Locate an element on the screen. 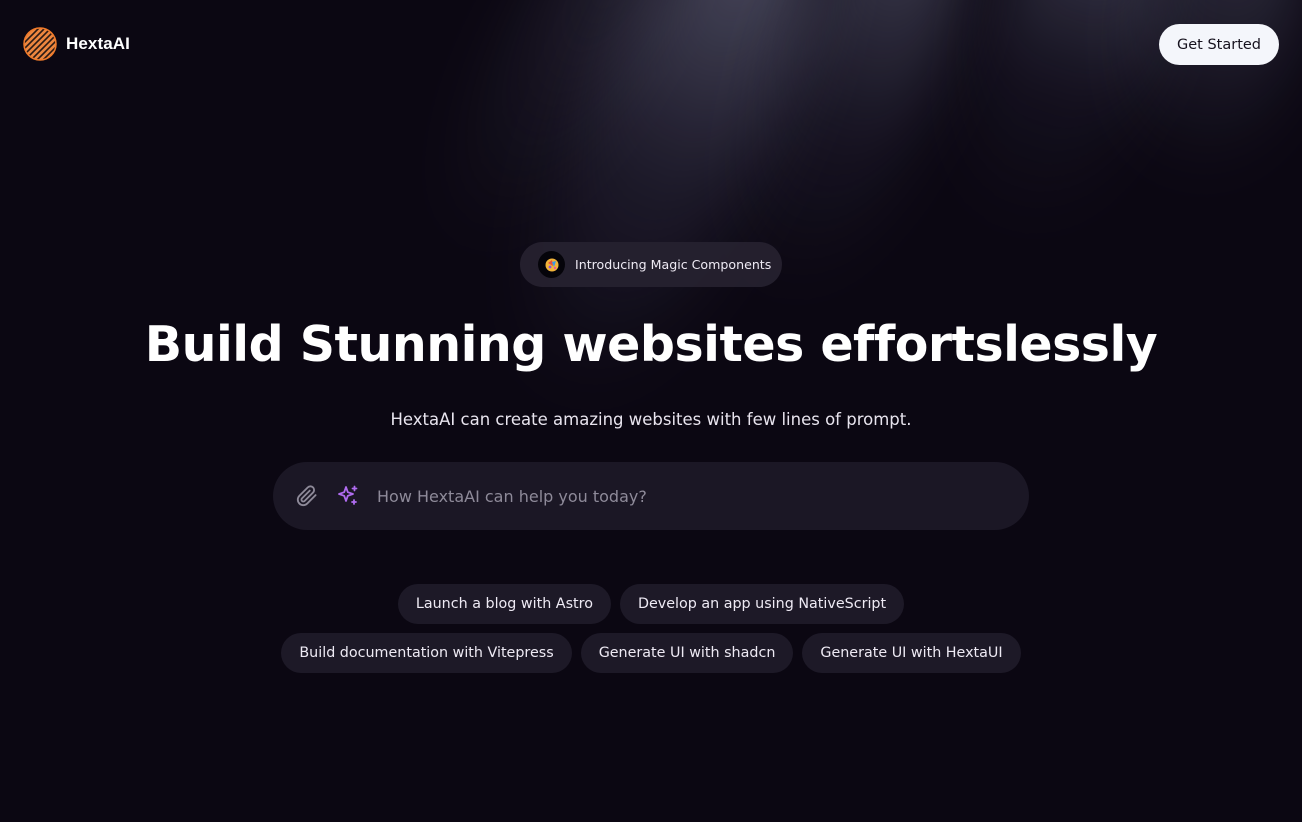  announcement-text: Introducing Magic Components is located at coordinates (673, 264).